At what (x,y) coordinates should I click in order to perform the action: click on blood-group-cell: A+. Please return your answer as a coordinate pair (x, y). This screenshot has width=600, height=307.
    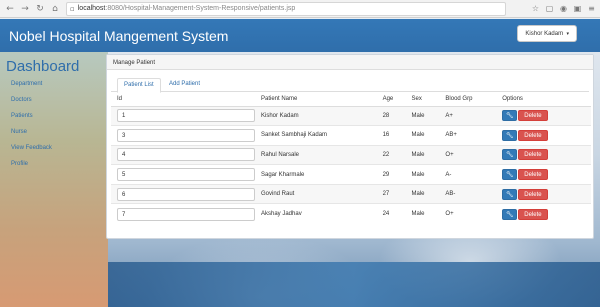
    Looking at the image, I should click on (468, 115).